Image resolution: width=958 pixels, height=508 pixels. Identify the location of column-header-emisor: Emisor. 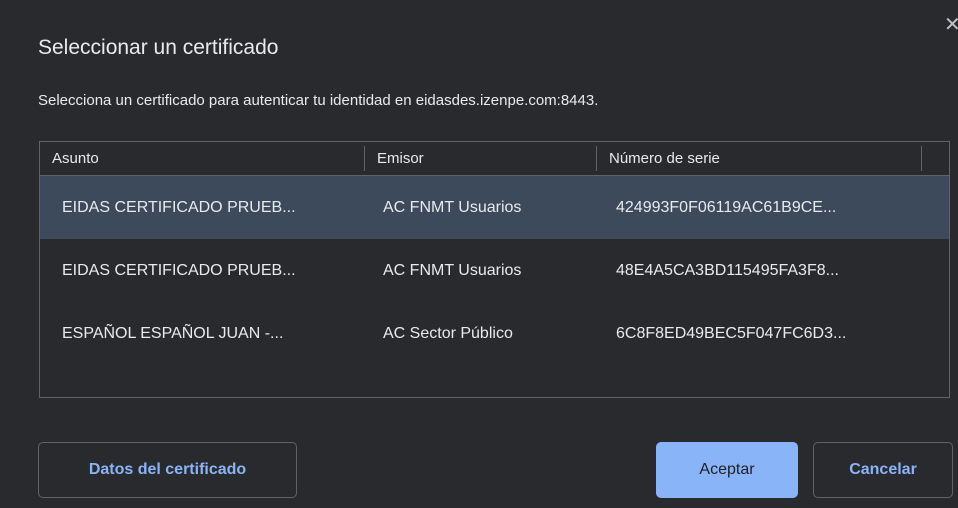
(481, 158).